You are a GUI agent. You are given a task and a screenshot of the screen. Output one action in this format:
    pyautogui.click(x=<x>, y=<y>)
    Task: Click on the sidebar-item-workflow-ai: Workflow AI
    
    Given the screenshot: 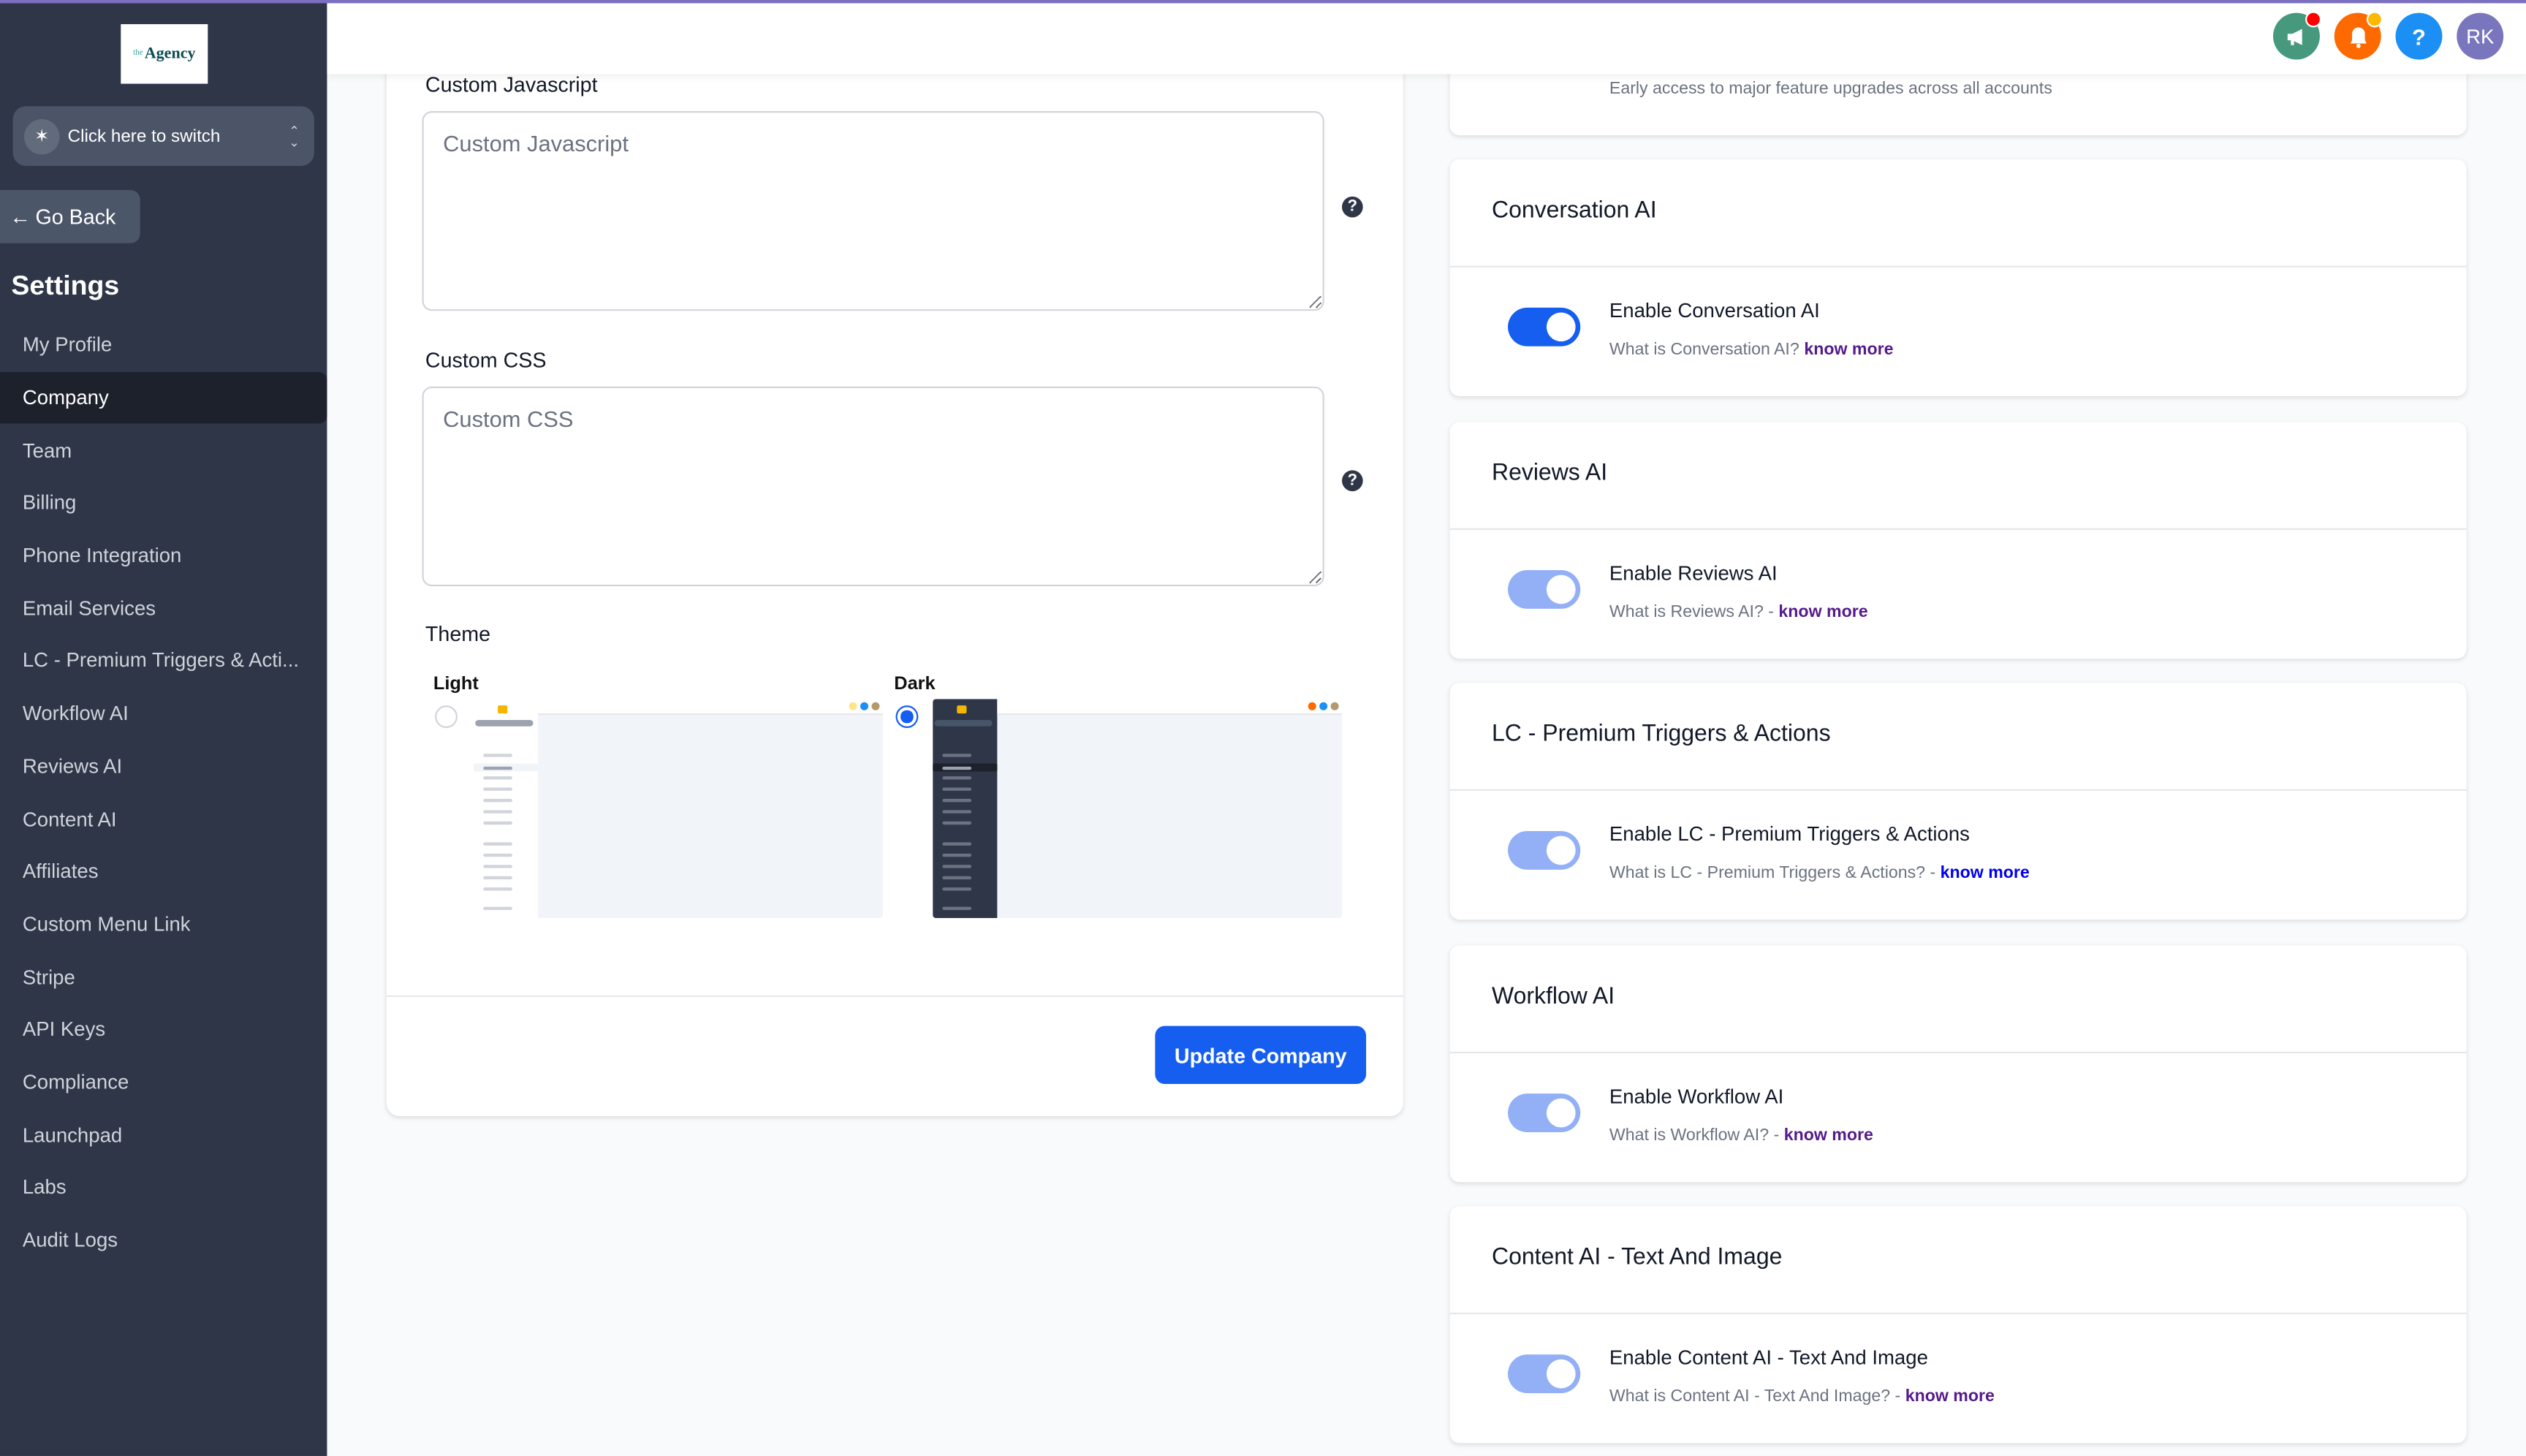 What is the action you would take?
    pyautogui.click(x=163, y=713)
    